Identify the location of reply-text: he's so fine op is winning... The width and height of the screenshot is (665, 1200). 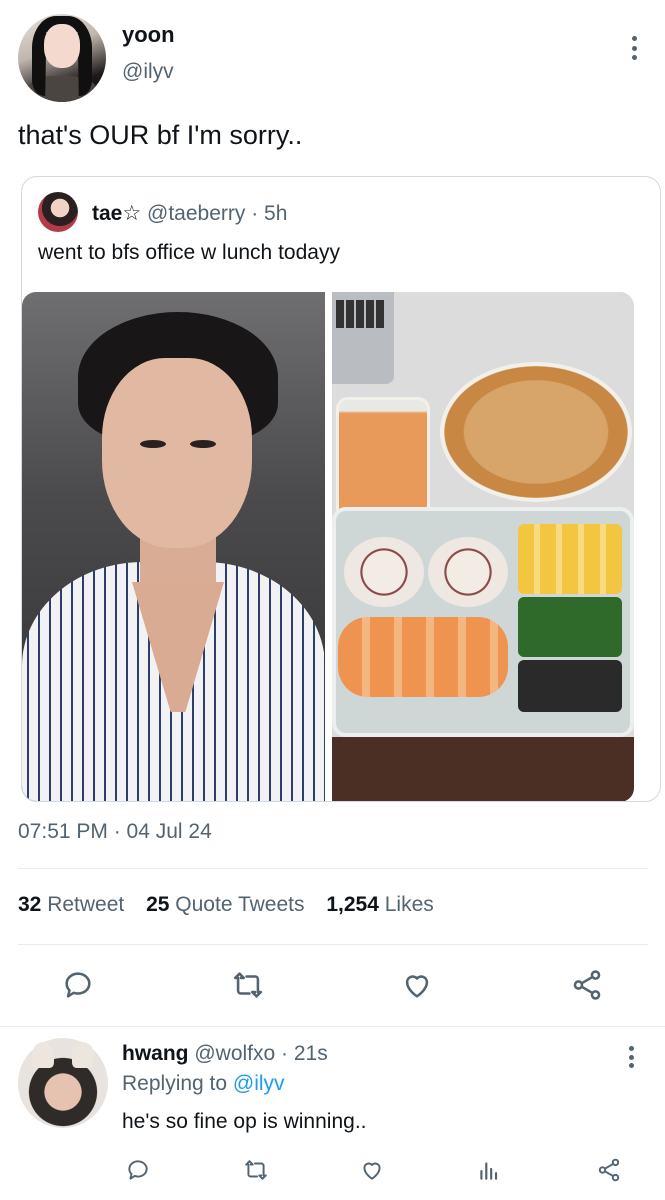
(244, 1121).